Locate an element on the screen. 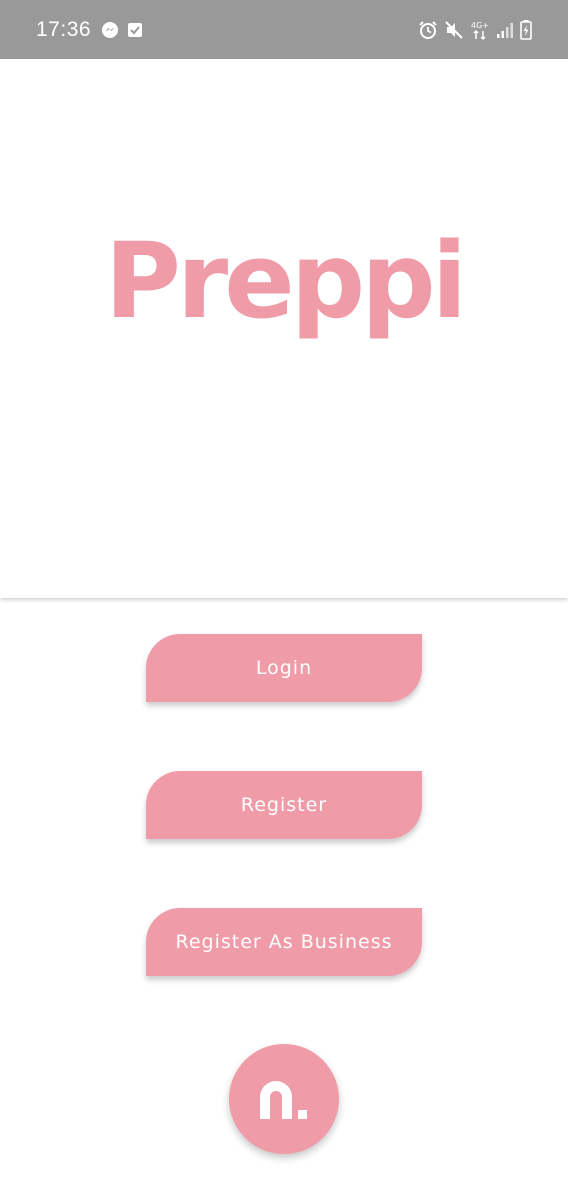  register-business-button: Register As Business is located at coordinates (284, 942).